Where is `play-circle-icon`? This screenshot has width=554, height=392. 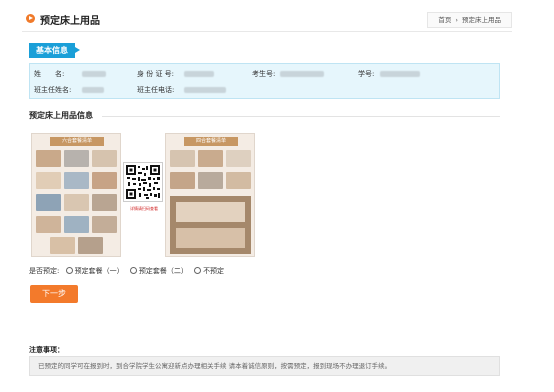
play-circle-icon is located at coordinates (30, 18).